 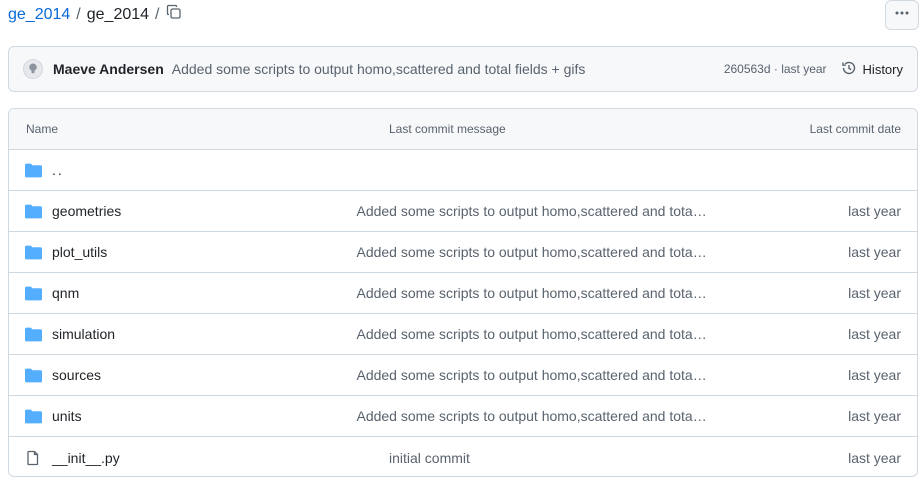 What do you see at coordinates (463, 170) in the screenshot?
I see `parent-directory-row: ..` at bounding box center [463, 170].